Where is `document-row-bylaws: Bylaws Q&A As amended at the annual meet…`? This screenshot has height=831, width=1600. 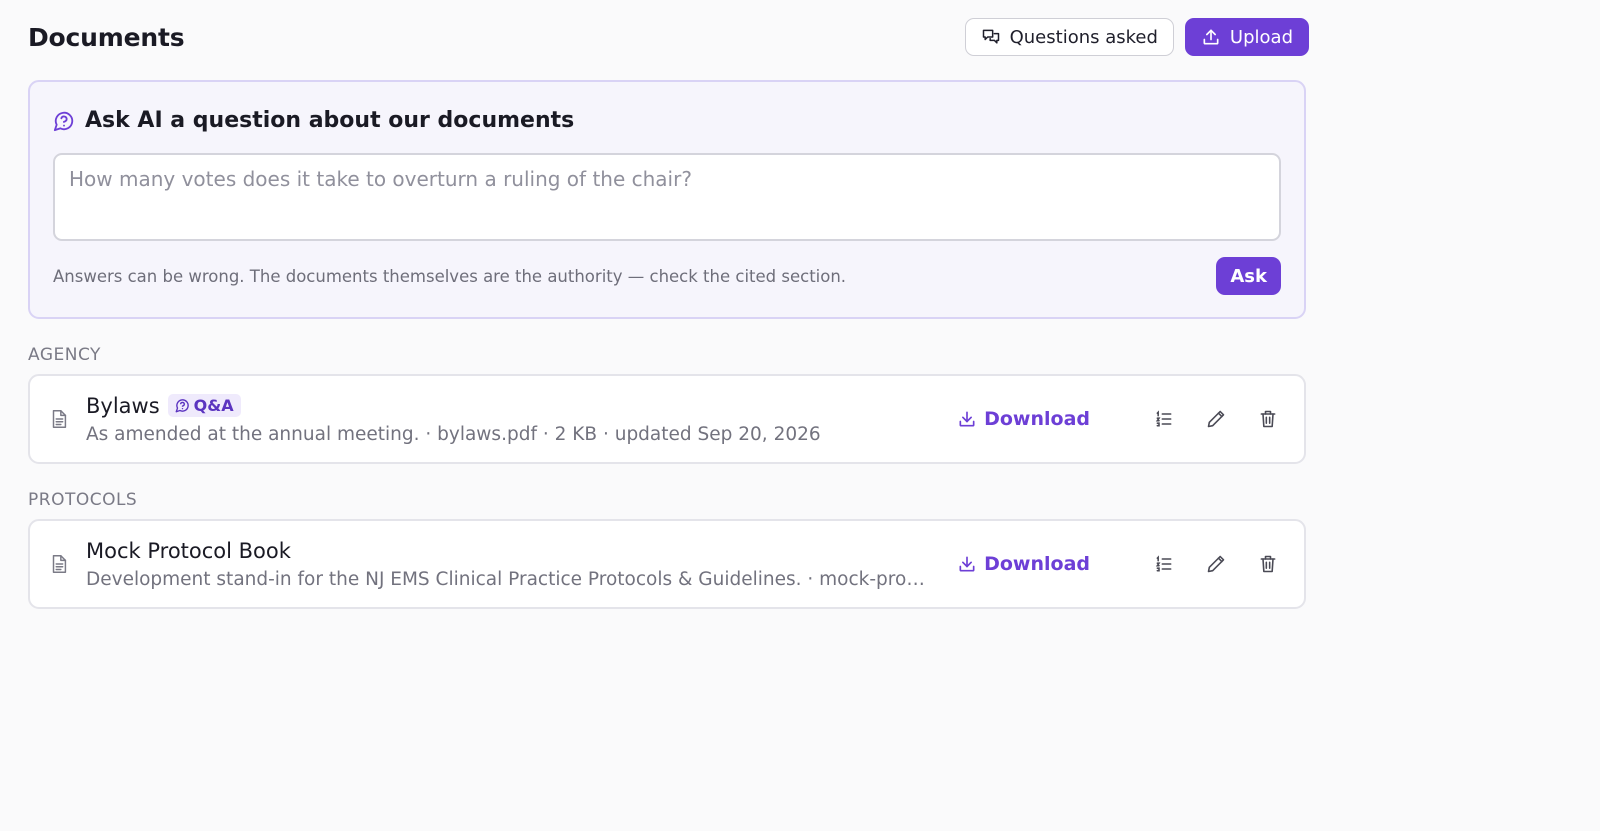 document-row-bylaws: Bylaws Q&A As amended at the annual meet… is located at coordinates (667, 419).